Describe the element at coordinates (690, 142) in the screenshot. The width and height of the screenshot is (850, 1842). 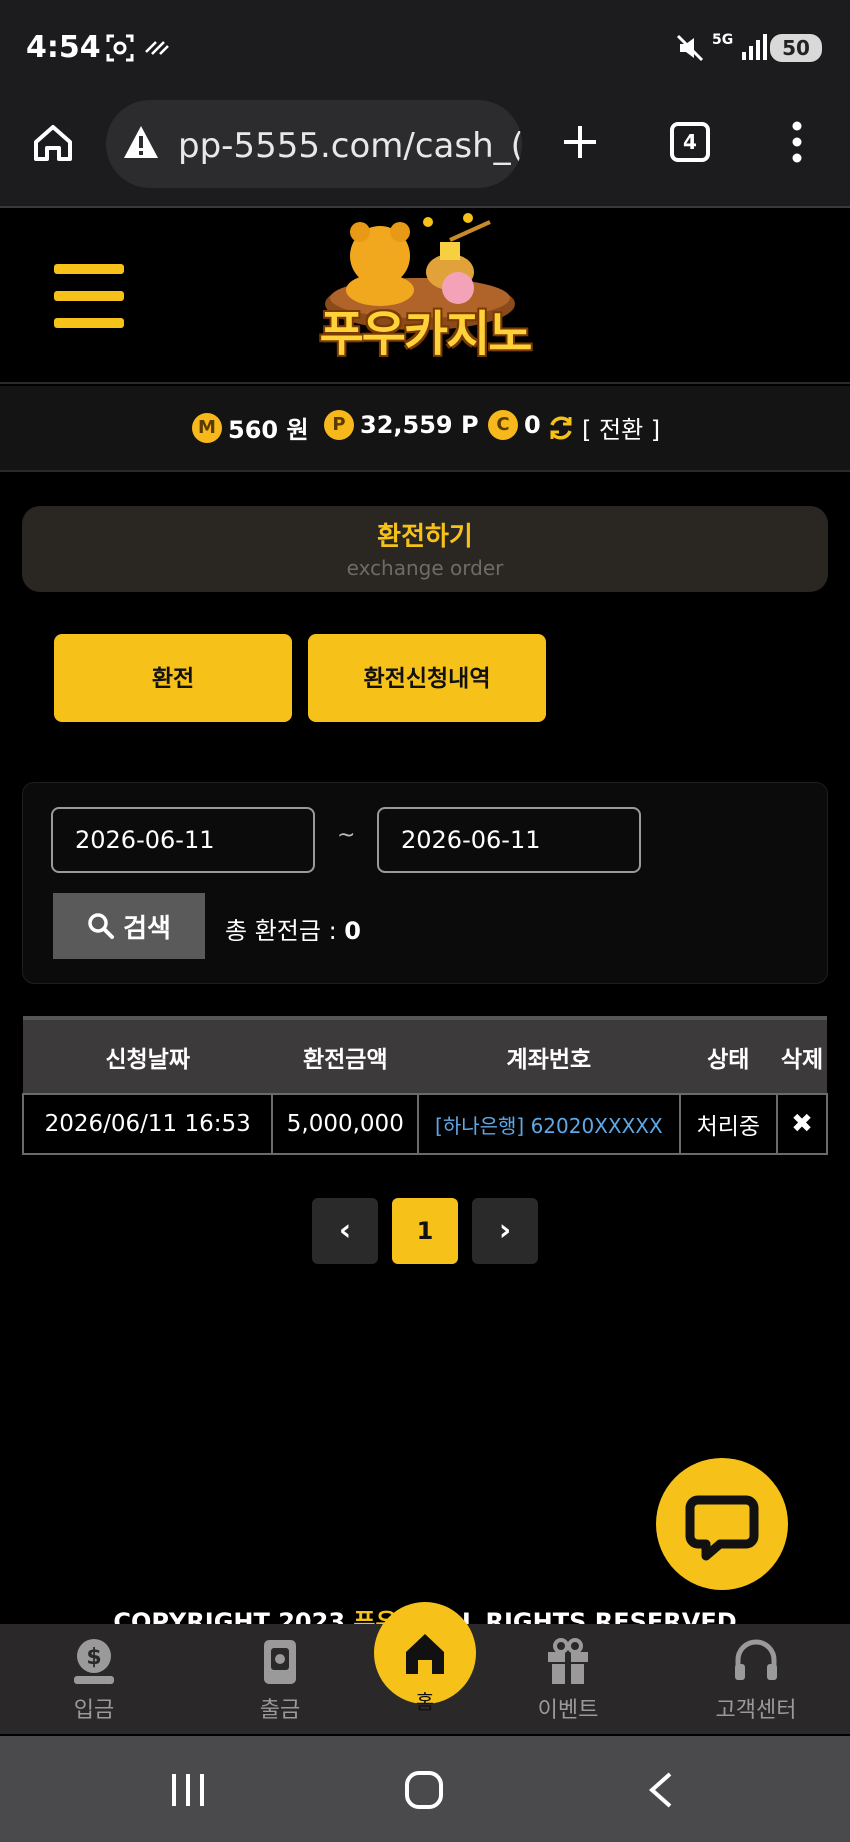
I see `tab-switcher-button: 4` at that location.